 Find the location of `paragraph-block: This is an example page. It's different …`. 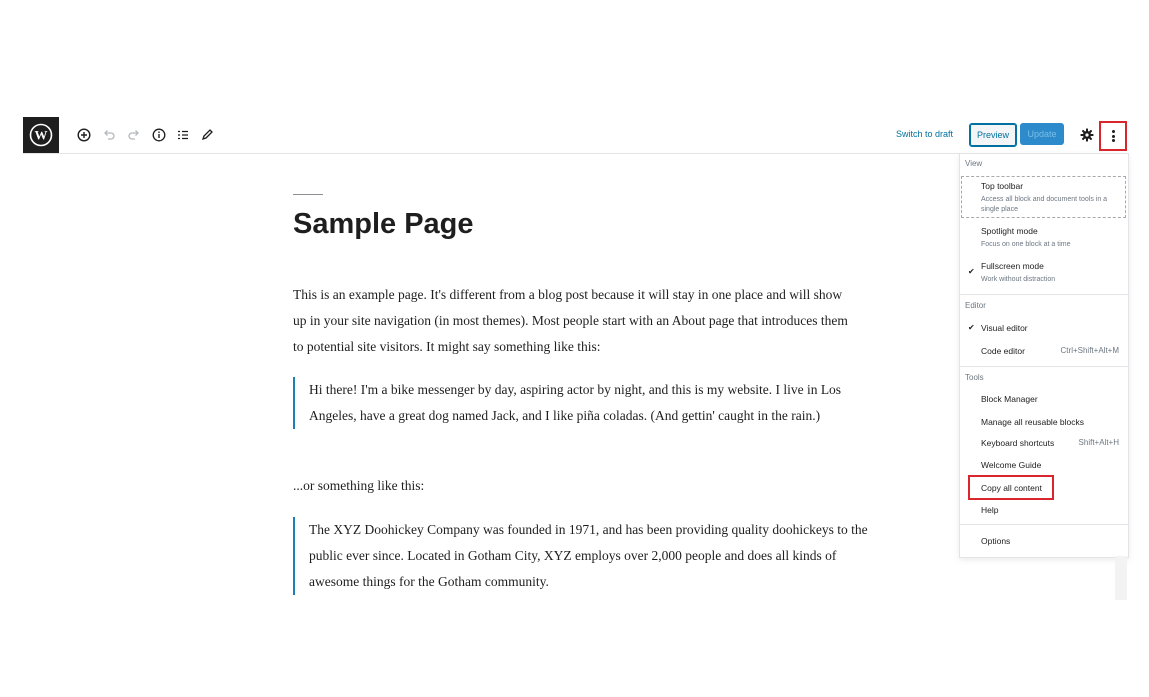

paragraph-block: This is an example page. It's different … is located at coordinates (573, 321).